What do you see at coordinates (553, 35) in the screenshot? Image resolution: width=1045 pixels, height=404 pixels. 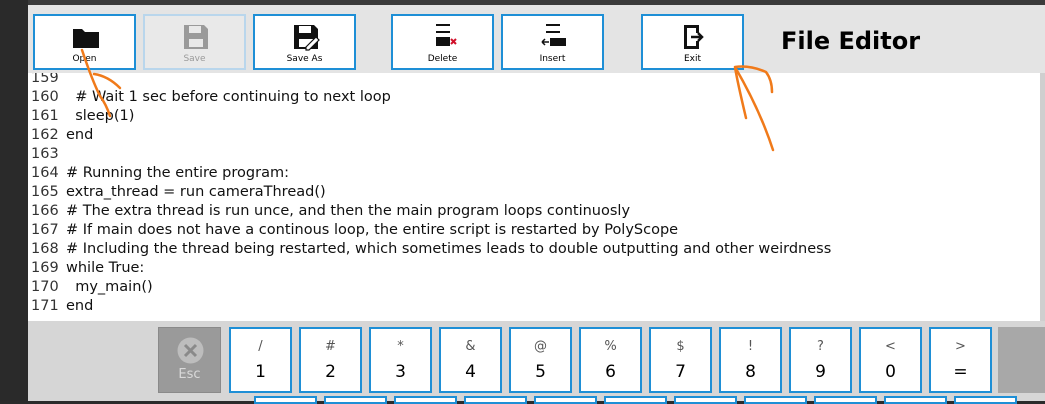 I see `insert-line-icon` at bounding box center [553, 35].